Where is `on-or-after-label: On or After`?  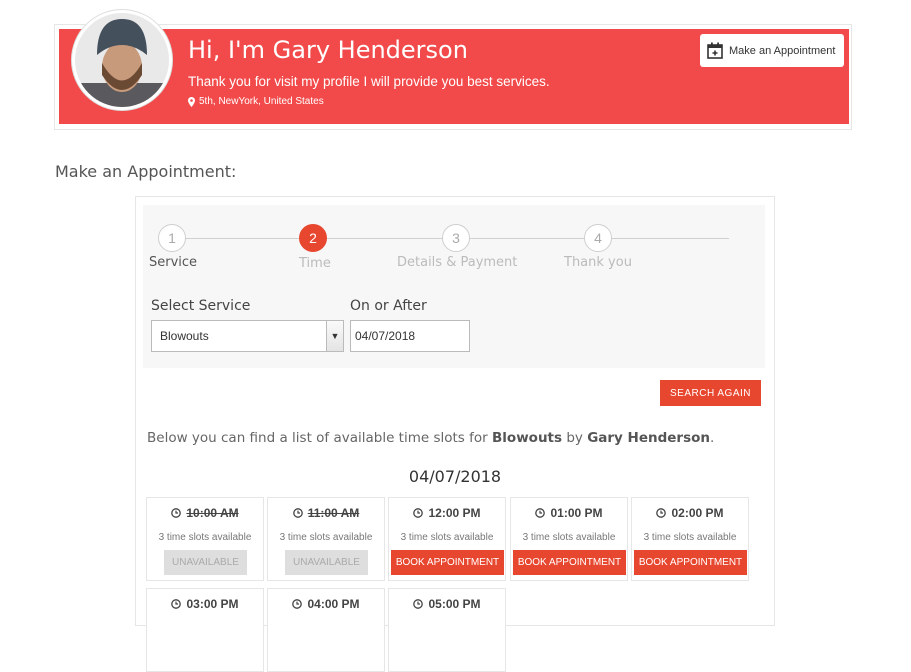
on-or-after-label: On or After is located at coordinates (388, 306).